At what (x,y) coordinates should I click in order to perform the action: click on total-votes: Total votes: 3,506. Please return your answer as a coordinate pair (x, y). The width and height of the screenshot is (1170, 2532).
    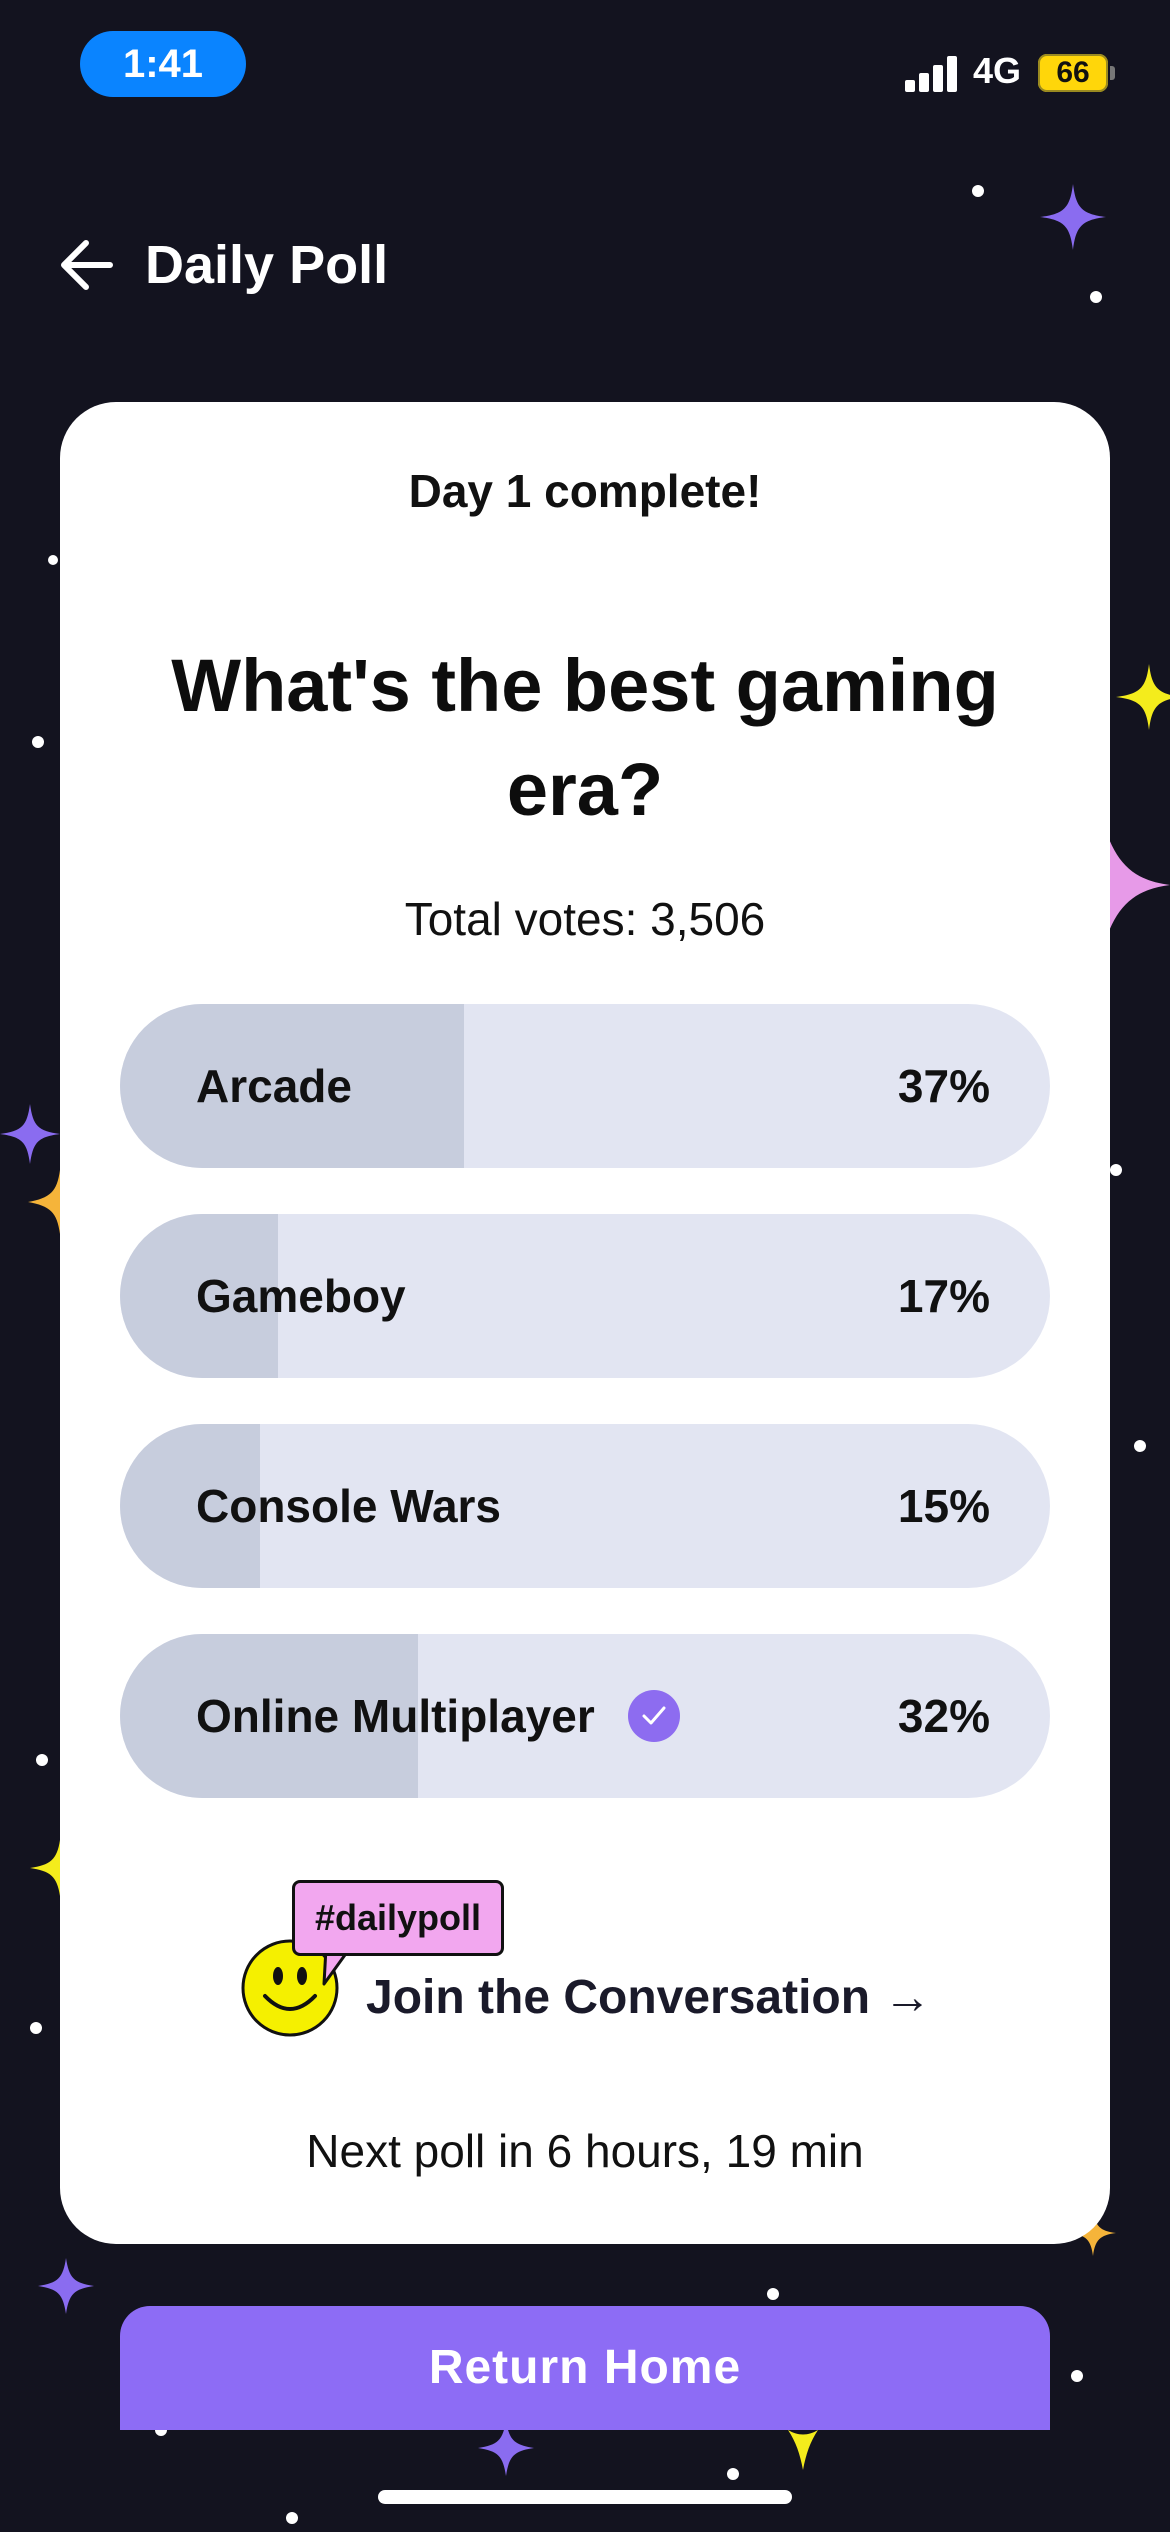
    Looking at the image, I should click on (585, 919).